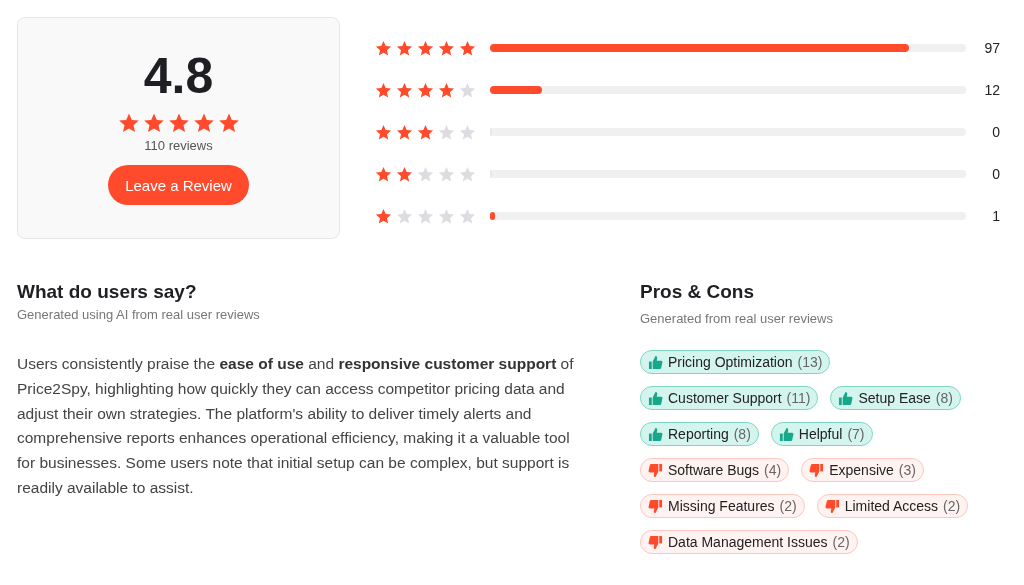  What do you see at coordinates (798, 398) in the screenshot?
I see `tag-count: (11)` at bounding box center [798, 398].